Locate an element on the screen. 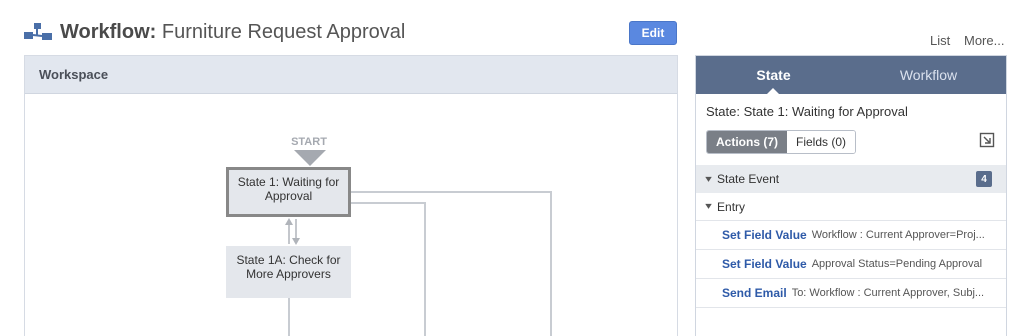 The image size is (1024, 336). entry-label: Entry is located at coordinates (731, 206).